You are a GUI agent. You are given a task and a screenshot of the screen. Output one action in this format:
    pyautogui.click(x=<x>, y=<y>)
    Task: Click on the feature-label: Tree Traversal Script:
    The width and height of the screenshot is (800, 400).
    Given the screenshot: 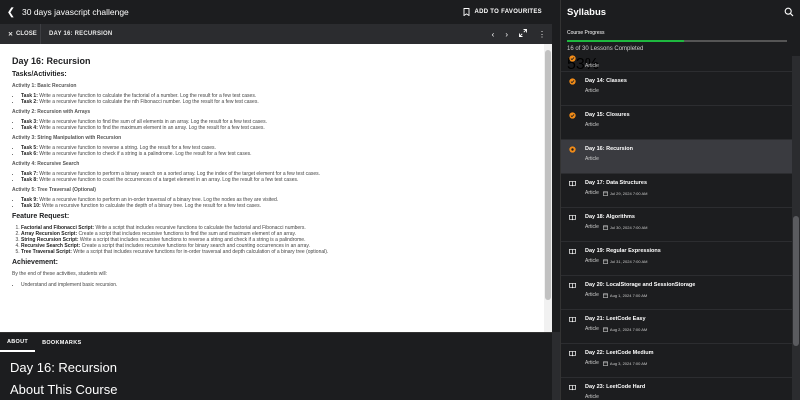 What is the action you would take?
    pyautogui.click(x=46, y=252)
    